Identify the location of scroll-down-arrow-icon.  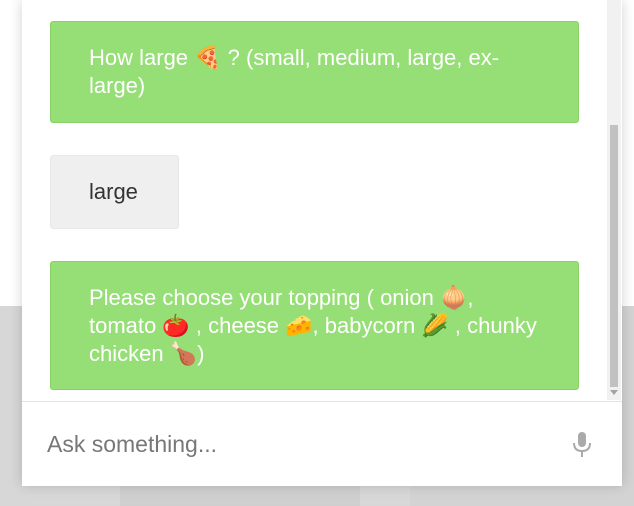
(614, 392).